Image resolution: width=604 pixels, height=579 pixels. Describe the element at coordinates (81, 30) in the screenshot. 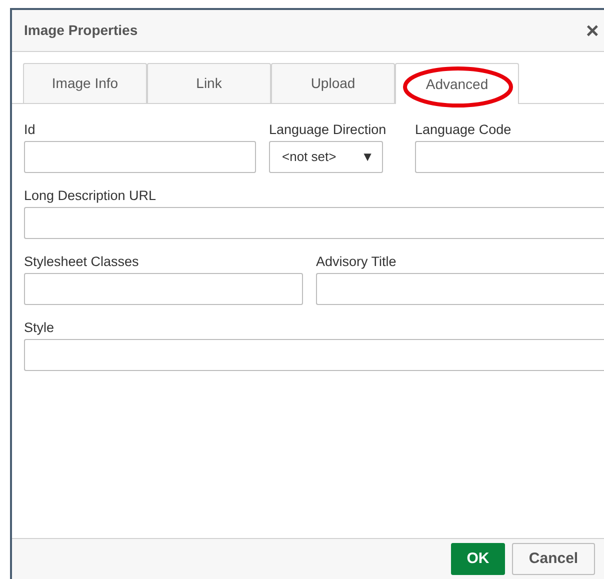

I see `dialog-title: Image Properties` at that location.